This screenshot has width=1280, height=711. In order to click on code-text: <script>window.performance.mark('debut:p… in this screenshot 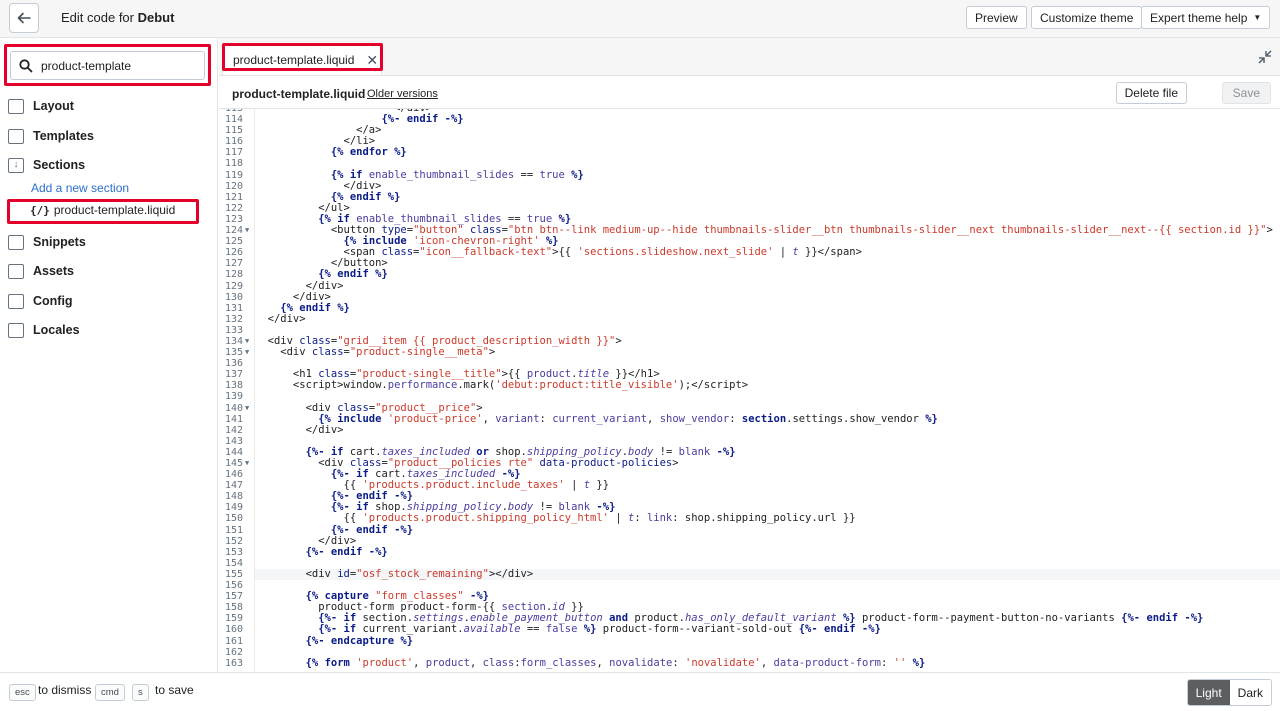, I will do `click(502, 385)`.